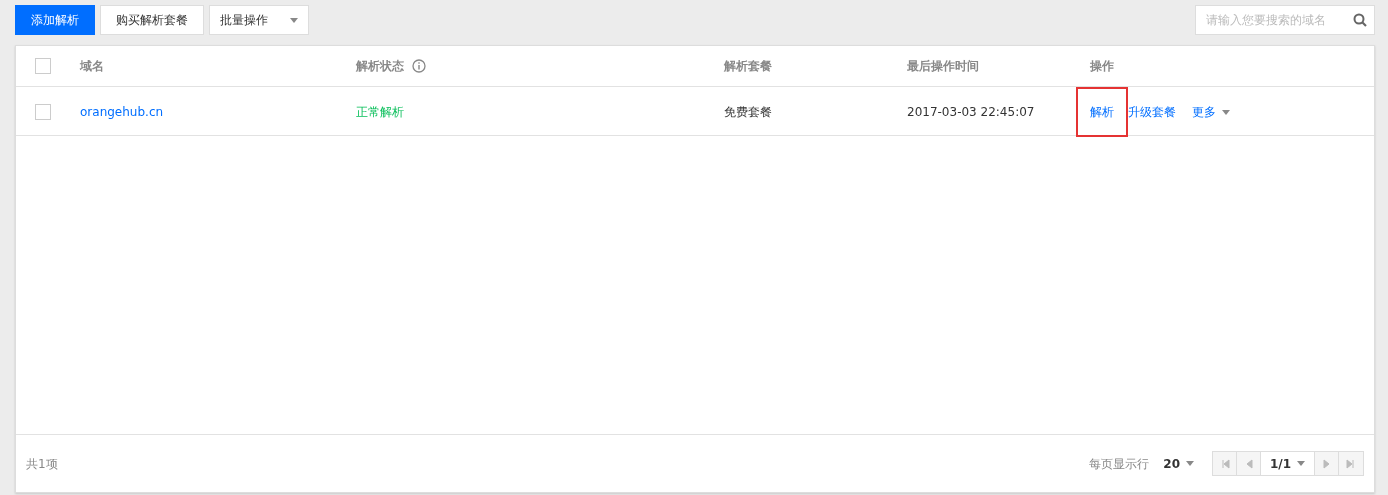  Describe the element at coordinates (748, 112) in the screenshot. I see `plan-text: 免费套餐` at that location.